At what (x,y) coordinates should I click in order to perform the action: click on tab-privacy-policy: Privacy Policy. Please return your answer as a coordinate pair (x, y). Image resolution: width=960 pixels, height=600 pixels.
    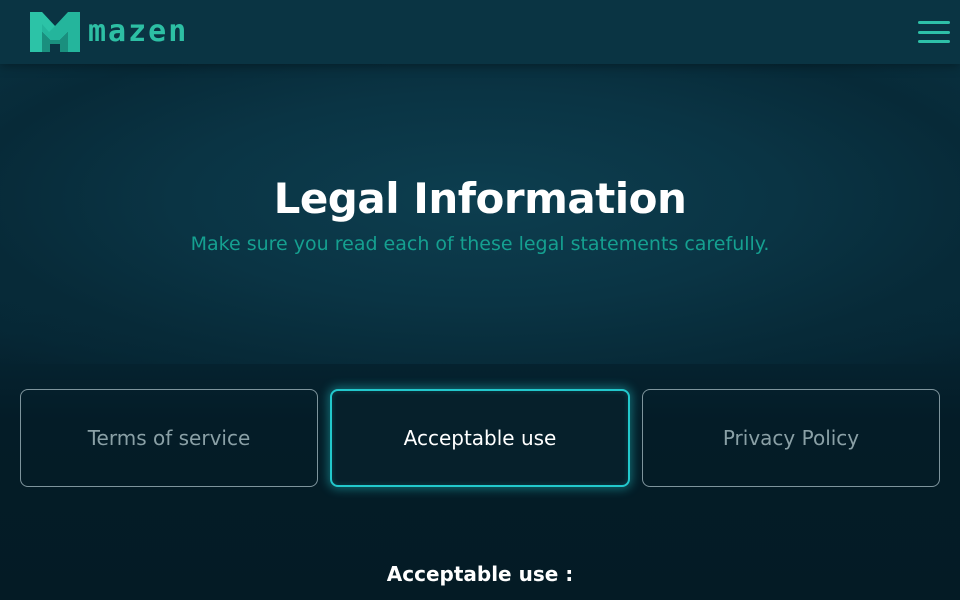
    Looking at the image, I should click on (791, 438).